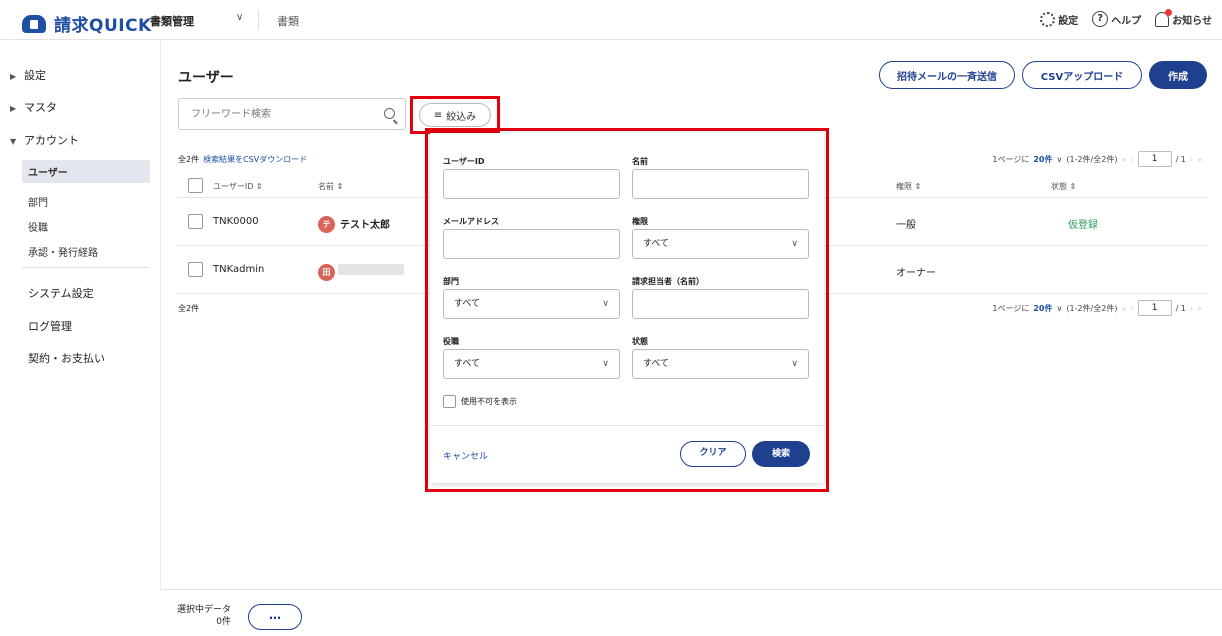 This screenshot has height=636, width=1222. What do you see at coordinates (365, 225) in the screenshot?
I see `cell-name: テスト太郎` at bounding box center [365, 225].